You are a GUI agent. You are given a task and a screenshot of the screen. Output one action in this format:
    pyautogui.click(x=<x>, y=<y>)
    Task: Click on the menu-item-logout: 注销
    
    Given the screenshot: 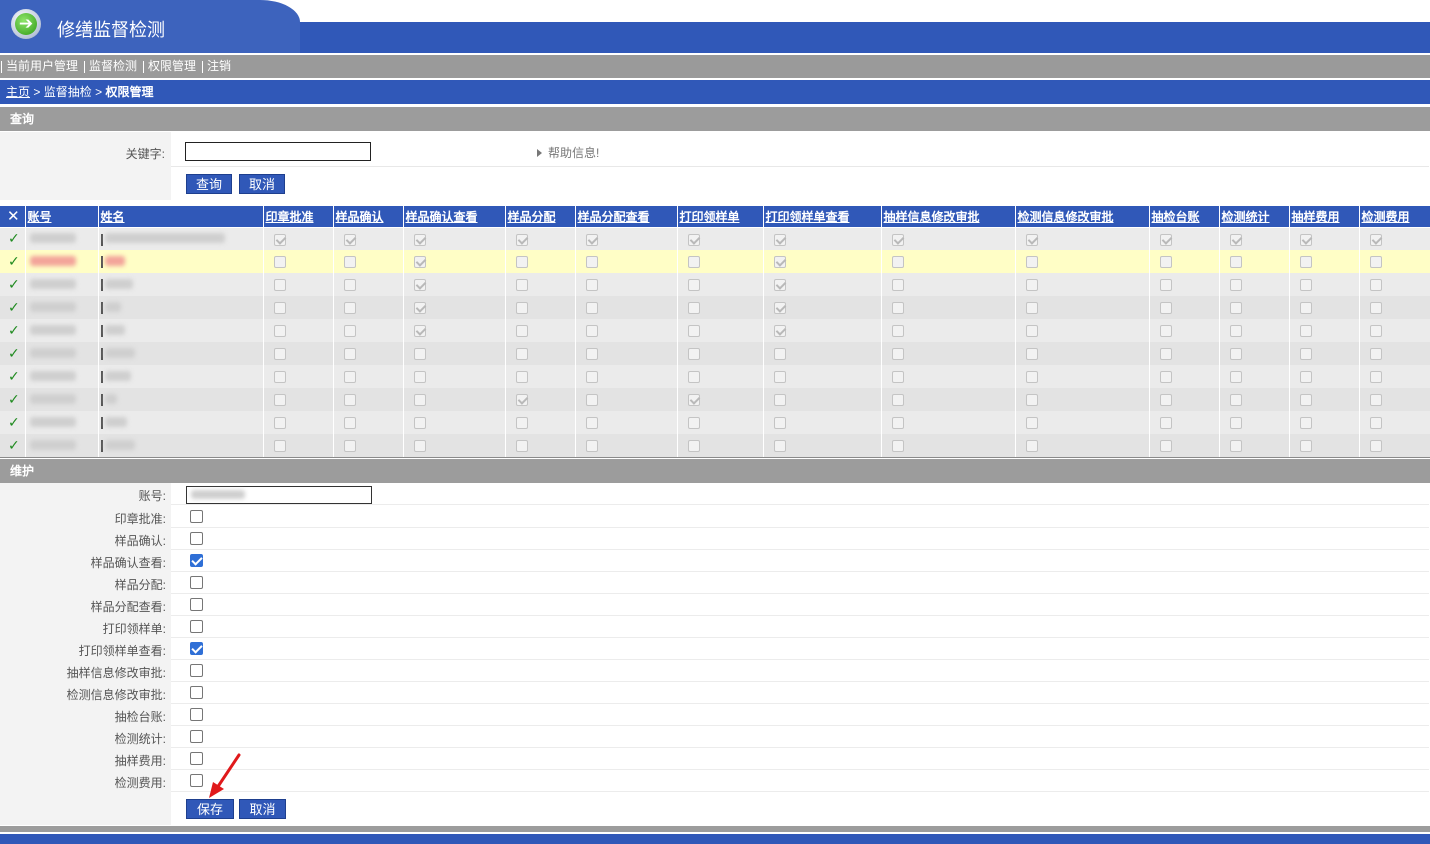 What is the action you would take?
    pyautogui.click(x=218, y=66)
    